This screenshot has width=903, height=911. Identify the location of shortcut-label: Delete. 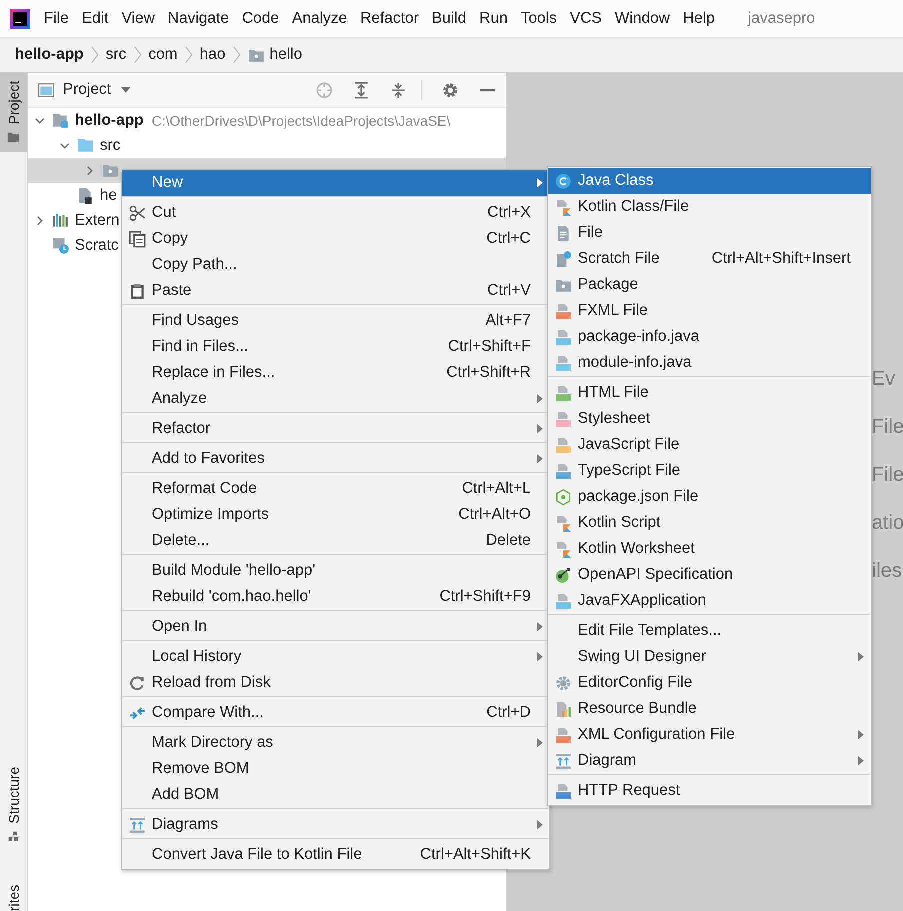
(508, 541).